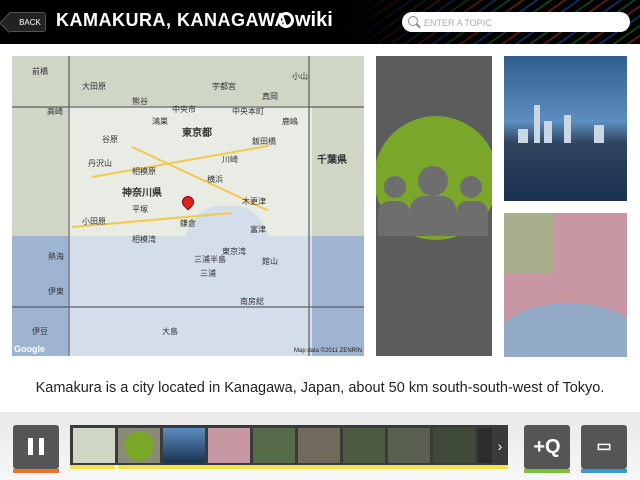 This screenshot has width=640, height=480. I want to click on city-skyline-photo, so click(565, 128).